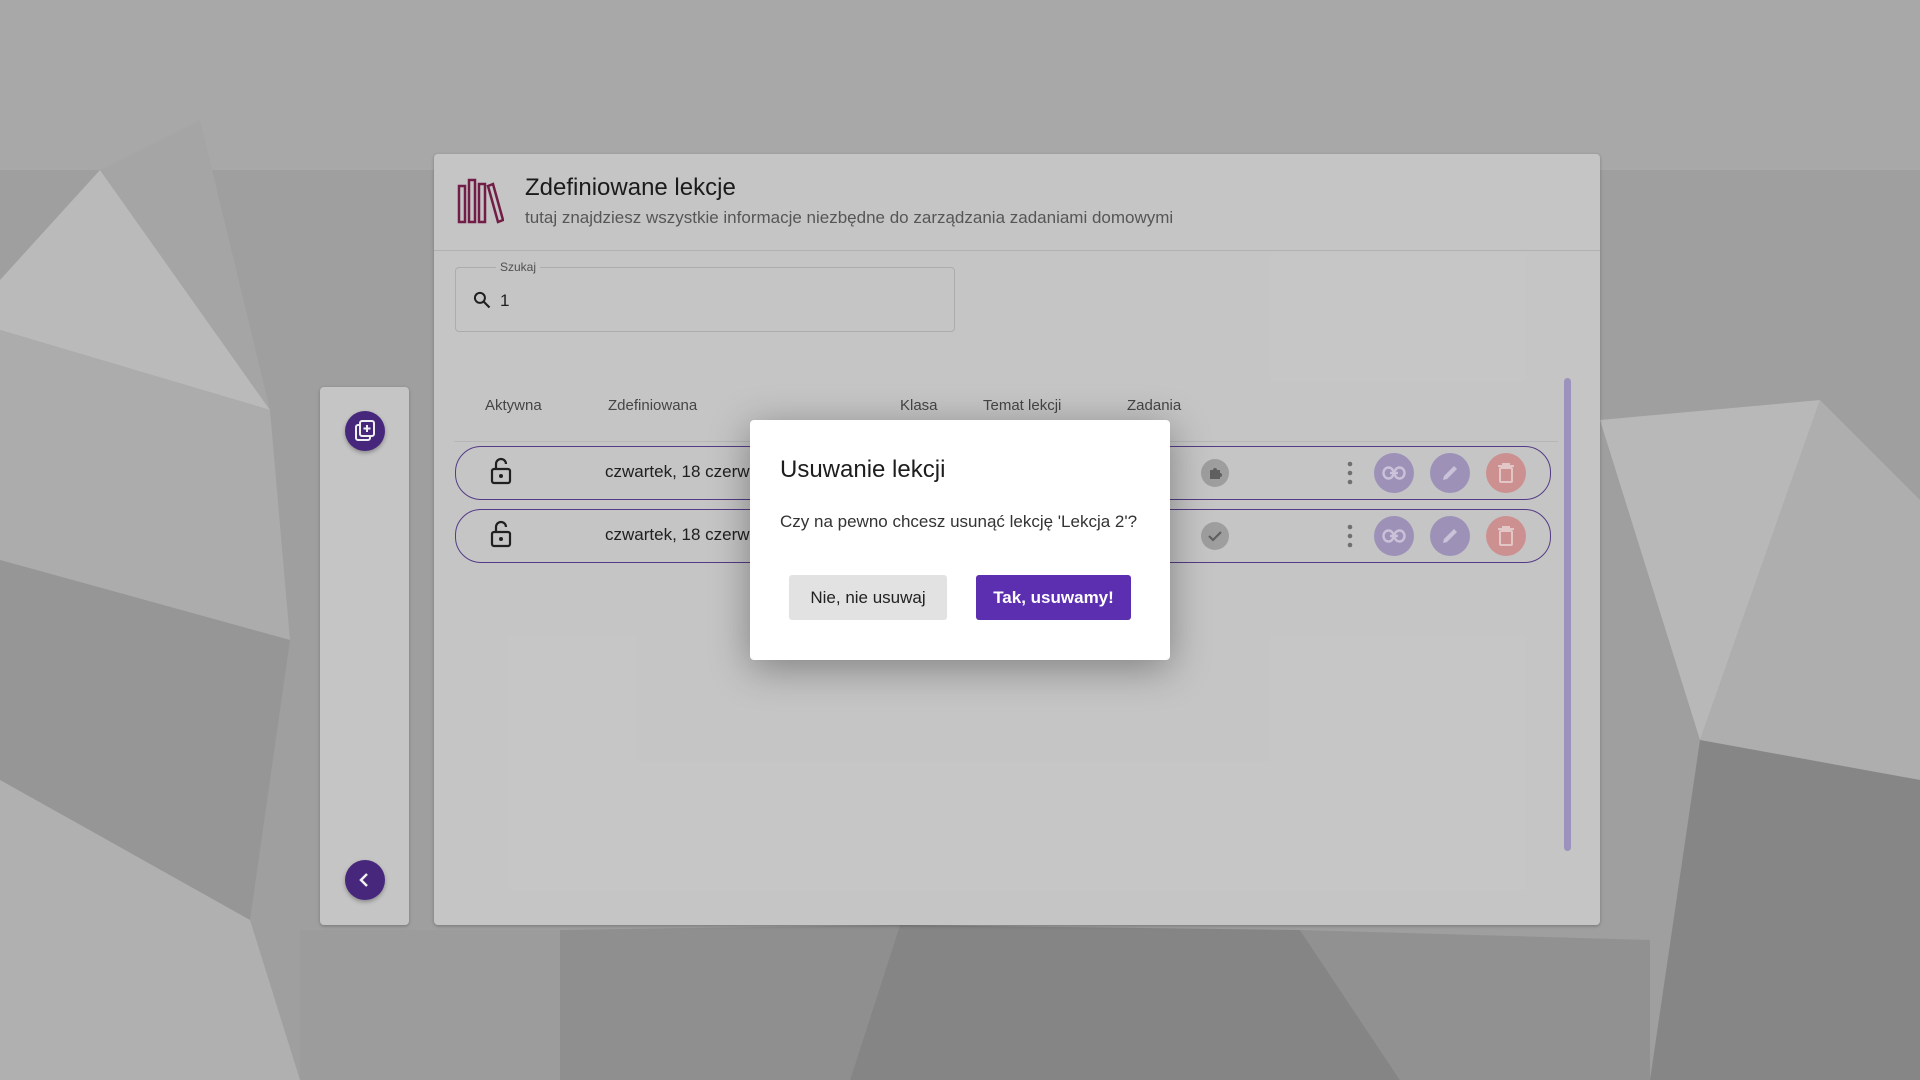 The image size is (1920, 1080). What do you see at coordinates (1053, 597) in the screenshot?
I see `confirm-delete-button: Tak, usuwamy!` at bounding box center [1053, 597].